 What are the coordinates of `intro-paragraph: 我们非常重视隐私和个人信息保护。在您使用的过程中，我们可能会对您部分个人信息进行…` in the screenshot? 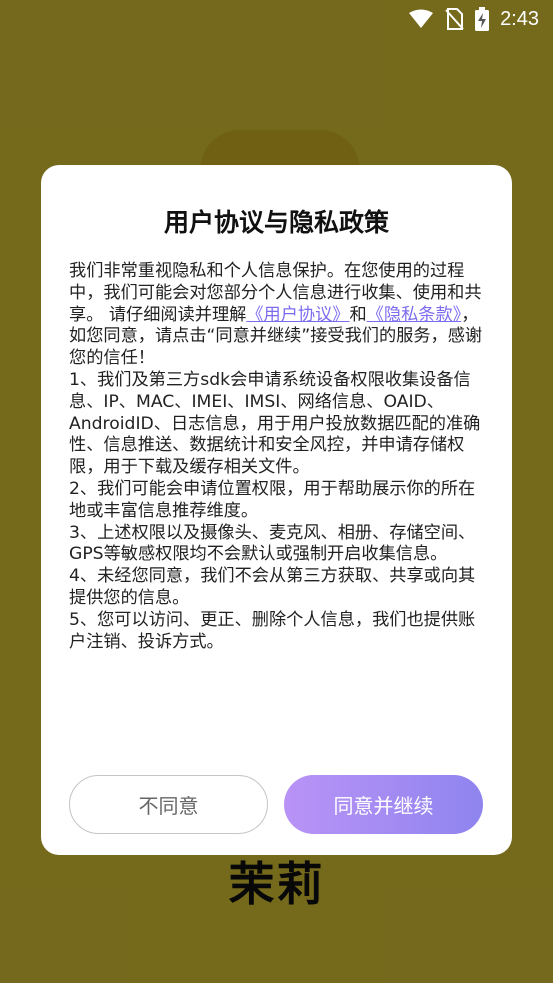 It's located at (278, 315).